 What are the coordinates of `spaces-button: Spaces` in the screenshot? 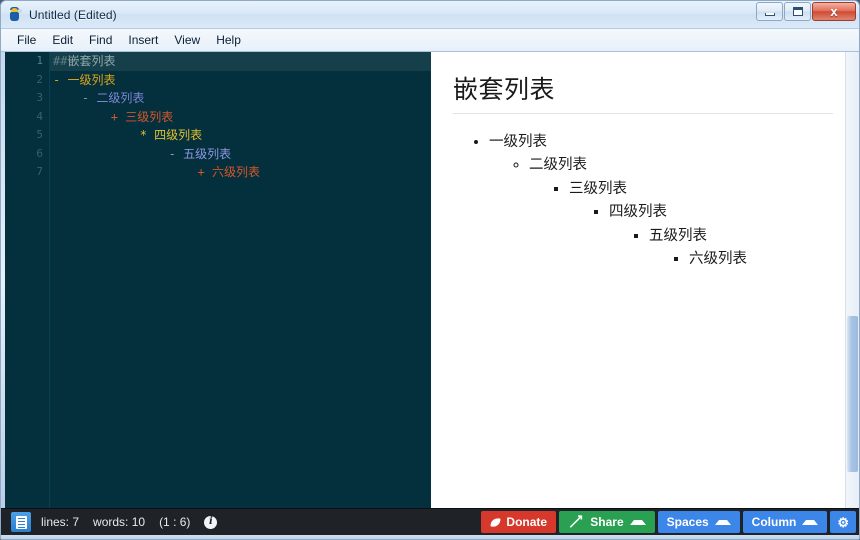 It's located at (698, 522).